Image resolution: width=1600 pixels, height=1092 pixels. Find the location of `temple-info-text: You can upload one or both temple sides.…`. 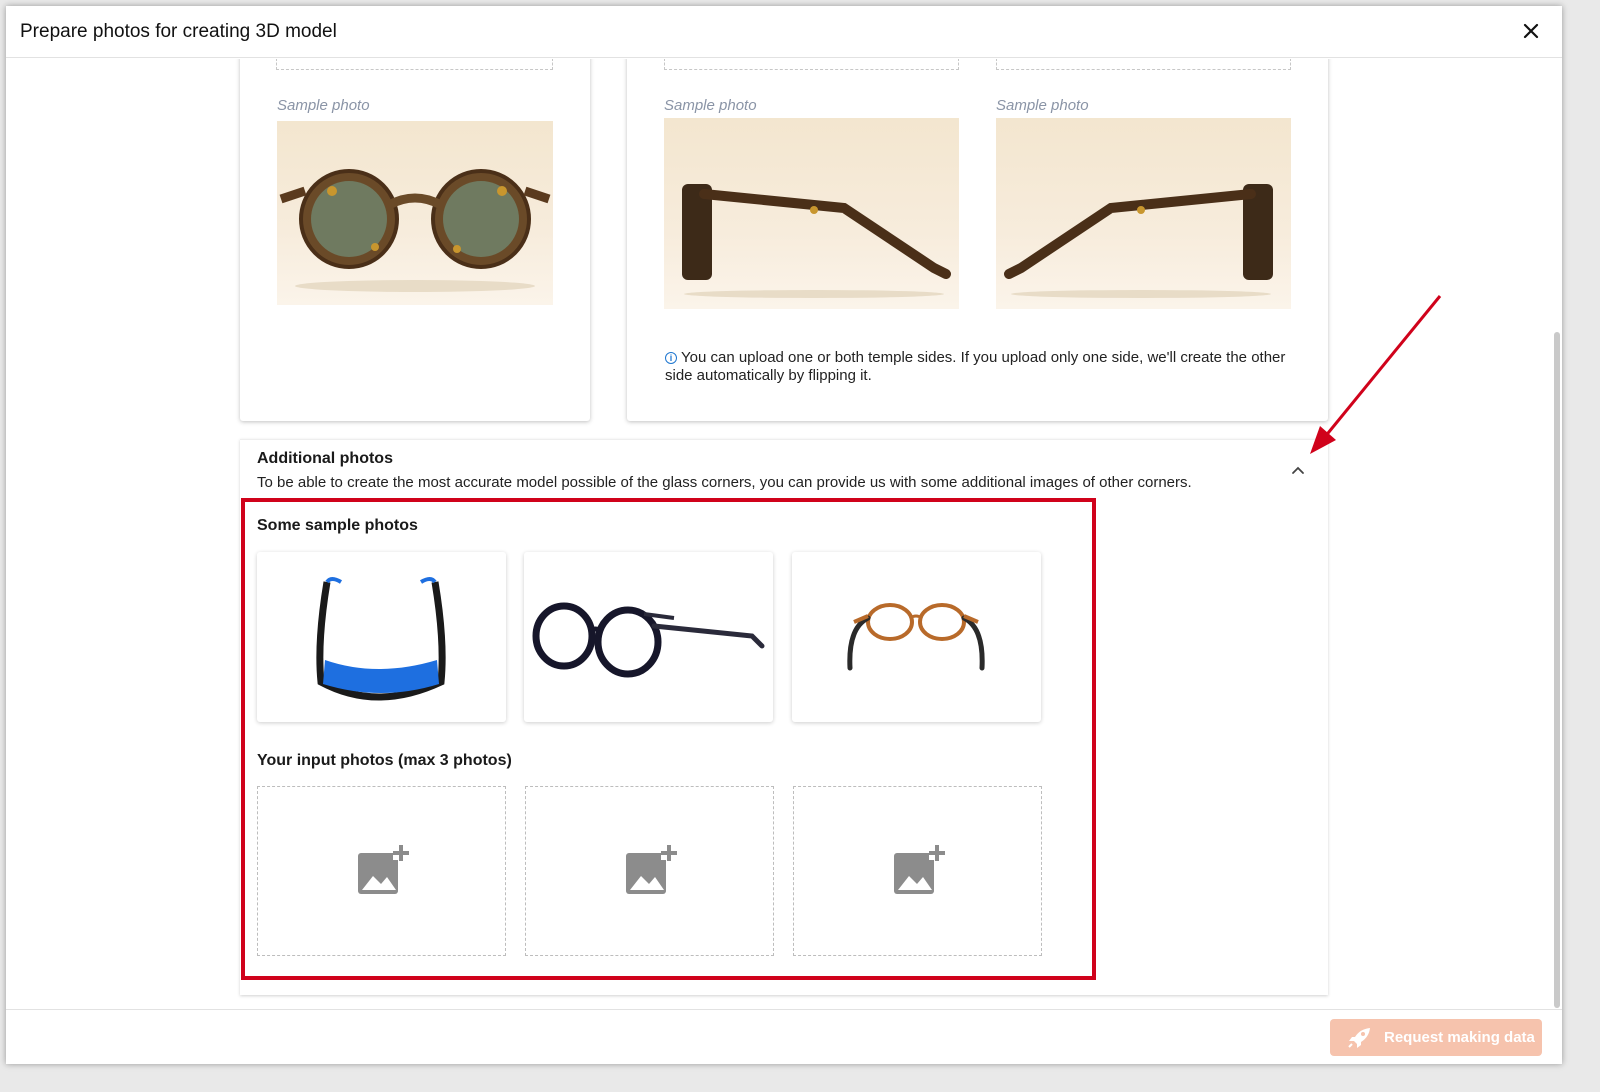

temple-info-text: You can upload one or both temple sides.… is located at coordinates (975, 366).